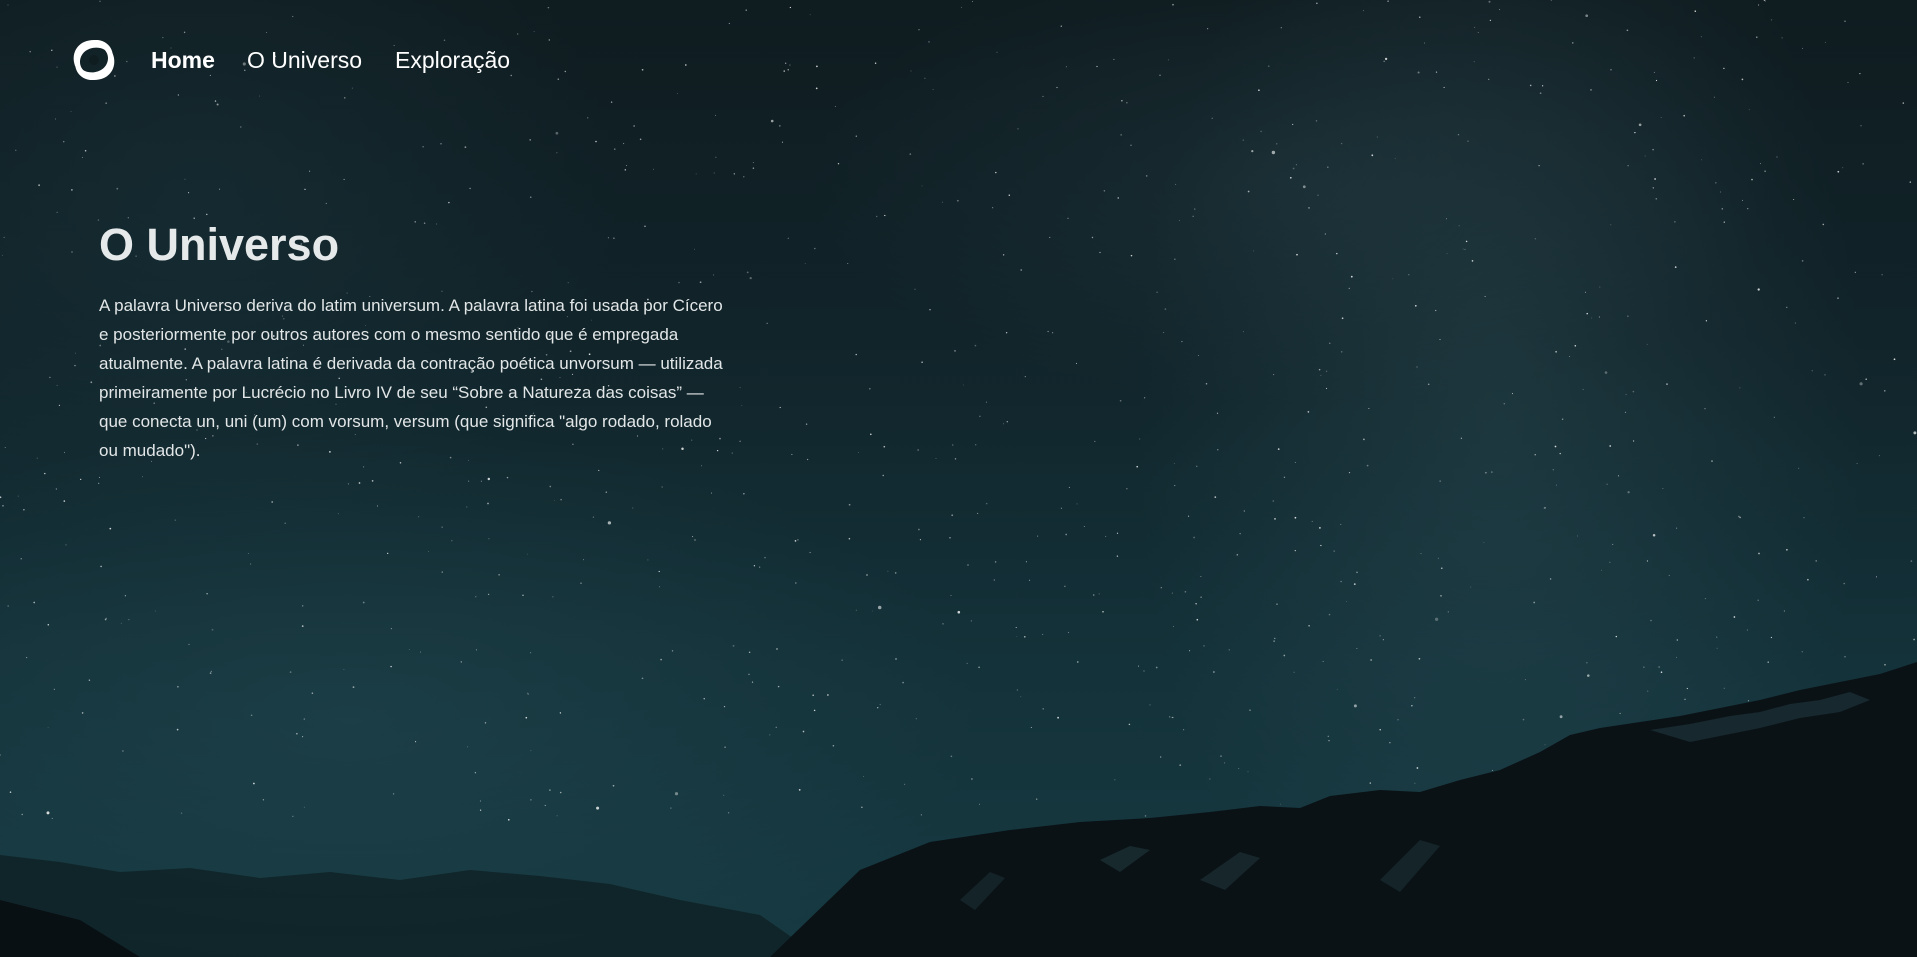 Image resolution: width=1917 pixels, height=957 pixels. I want to click on hero-title: O Universo, so click(219, 244).